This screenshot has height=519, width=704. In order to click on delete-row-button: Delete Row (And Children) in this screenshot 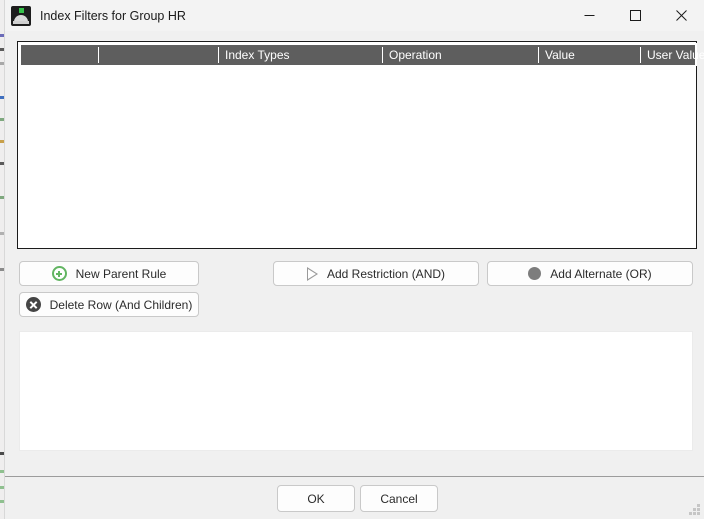, I will do `click(109, 304)`.